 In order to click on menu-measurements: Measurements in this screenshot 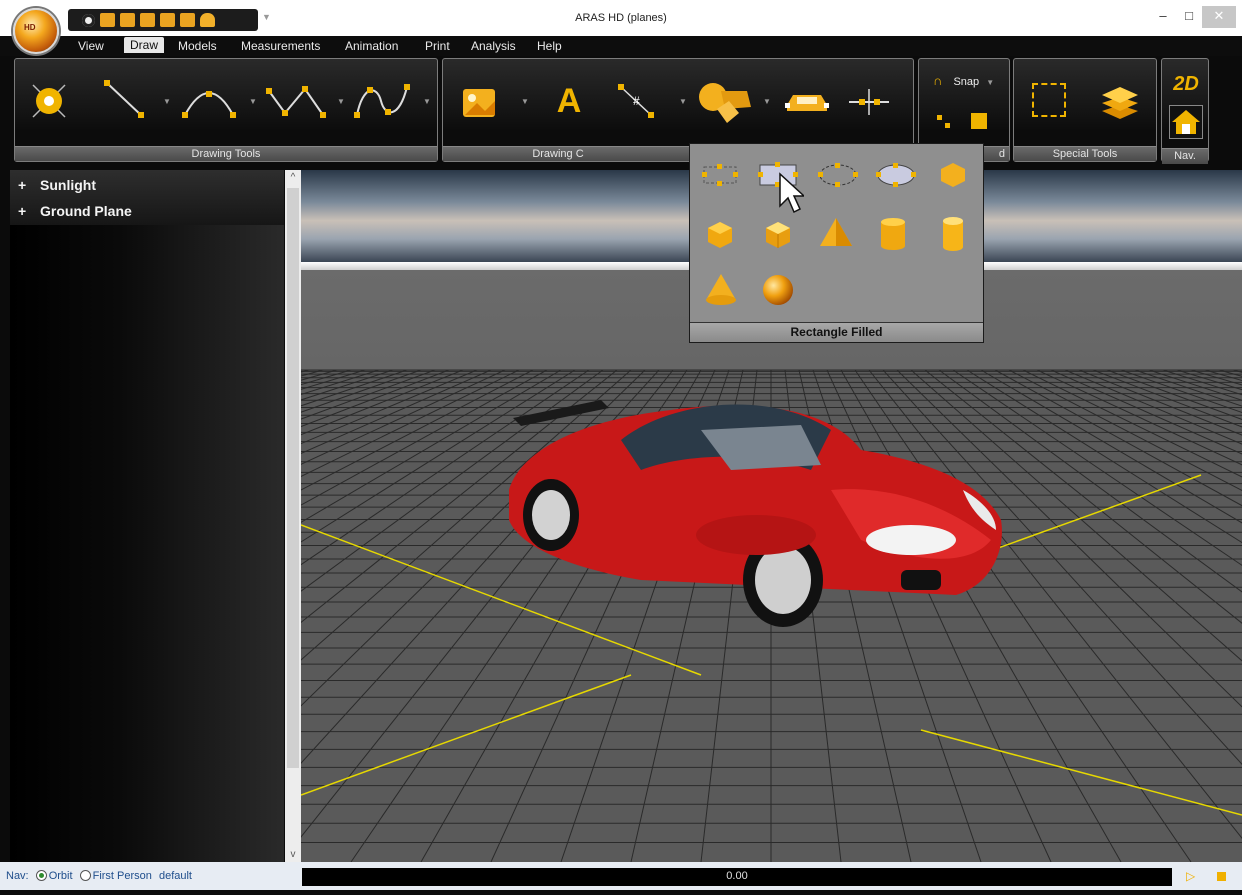, I will do `click(280, 46)`.